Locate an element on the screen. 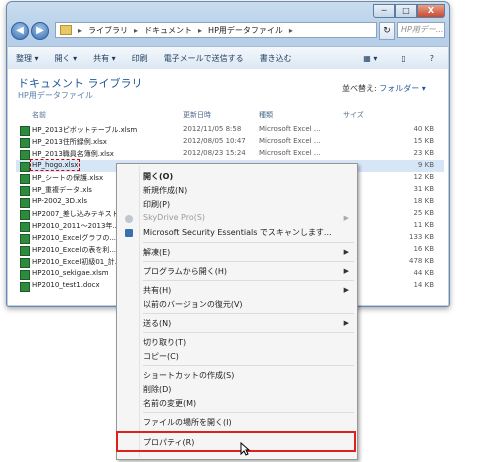 The width and height of the screenshot is (478, 462). share-button: 共有 ▾ is located at coordinates (104, 58).